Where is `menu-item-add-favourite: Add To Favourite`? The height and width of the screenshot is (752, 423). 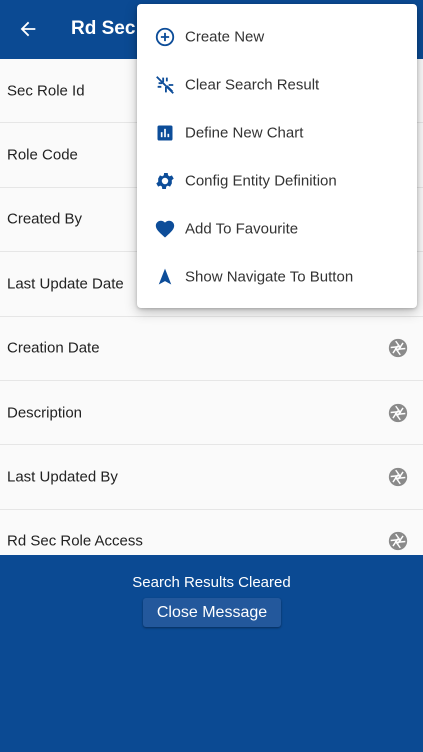 menu-item-add-favourite: Add To Favourite is located at coordinates (277, 229).